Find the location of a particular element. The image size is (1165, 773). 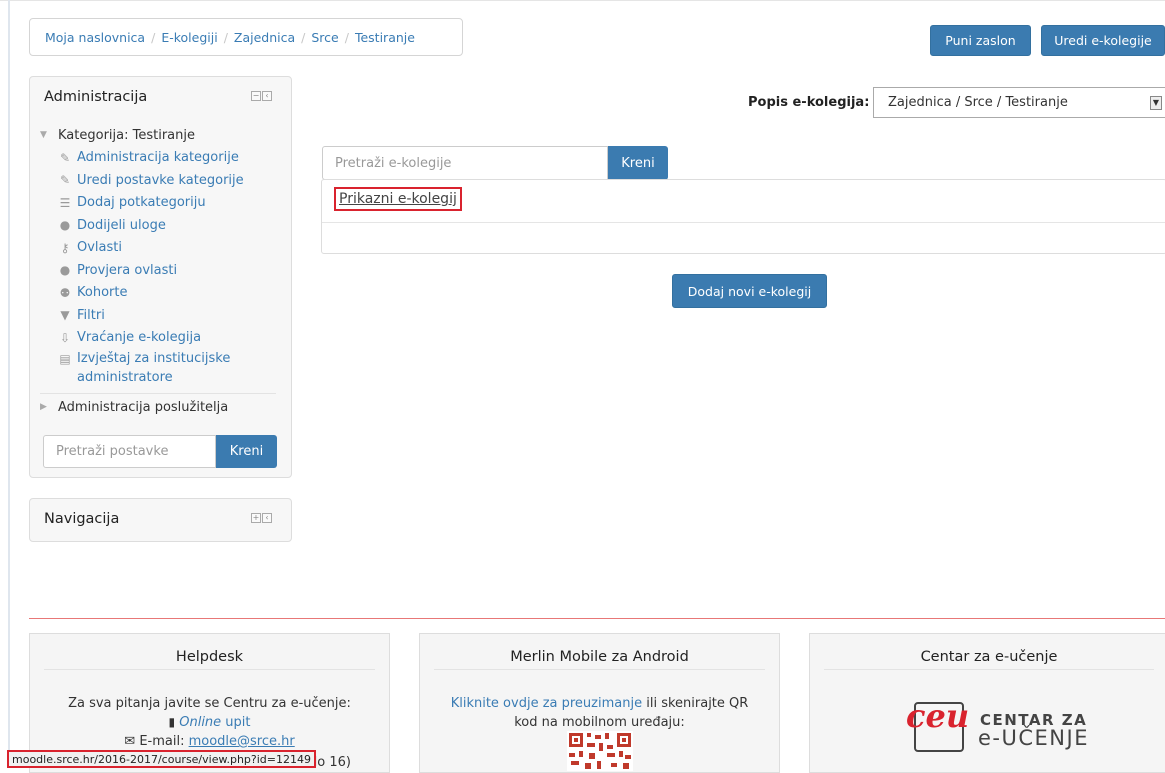

settings-search: Pretraži postavke Kreni is located at coordinates (160, 451).